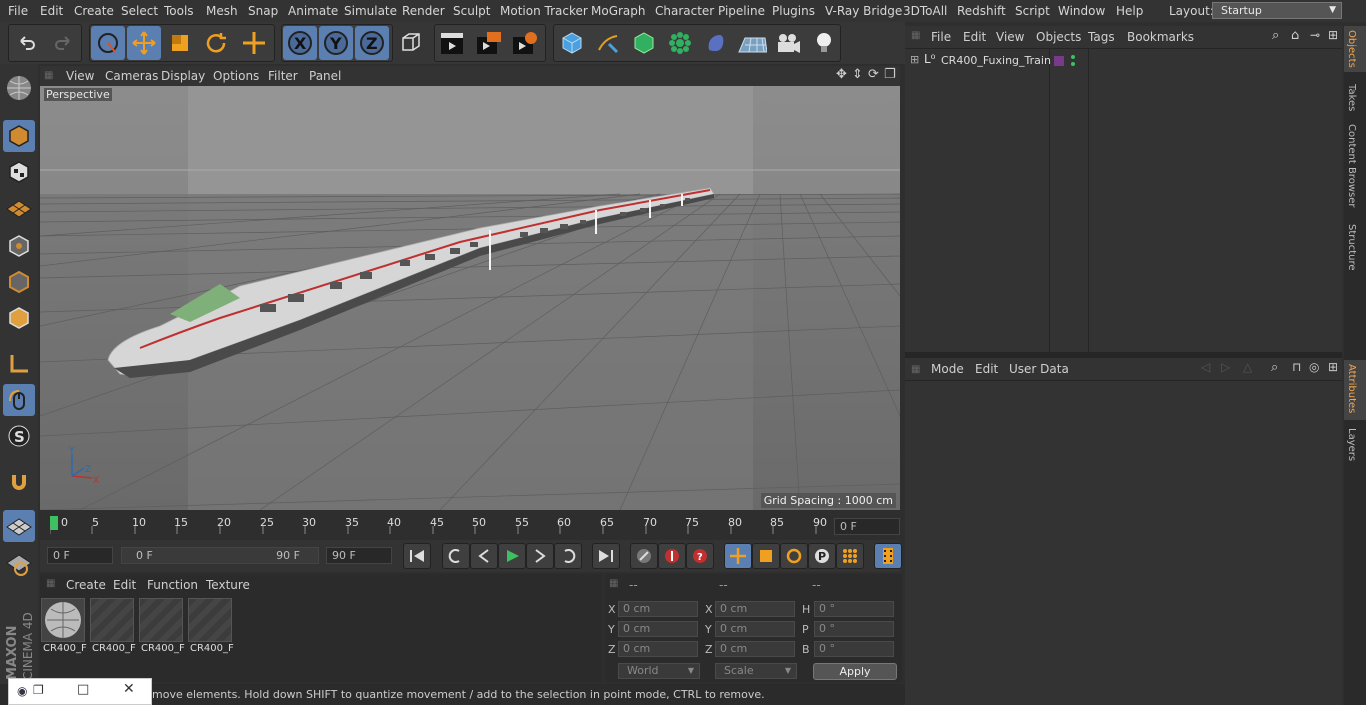  Describe the element at coordinates (19, 172) in the screenshot. I see `texture-mode-icon` at that location.